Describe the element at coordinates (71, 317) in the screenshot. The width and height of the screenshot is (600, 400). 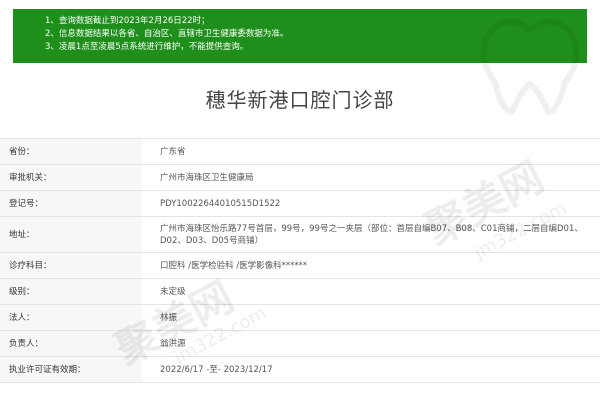
I see `row-label: 法人：` at that location.